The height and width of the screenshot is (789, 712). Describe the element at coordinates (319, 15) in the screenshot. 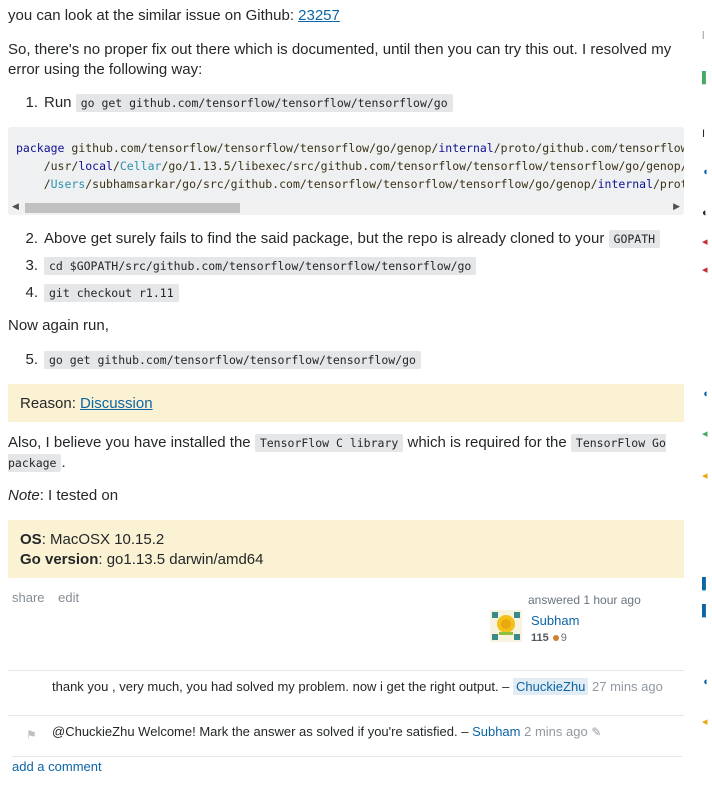

I see `issue-link: 23257` at that location.